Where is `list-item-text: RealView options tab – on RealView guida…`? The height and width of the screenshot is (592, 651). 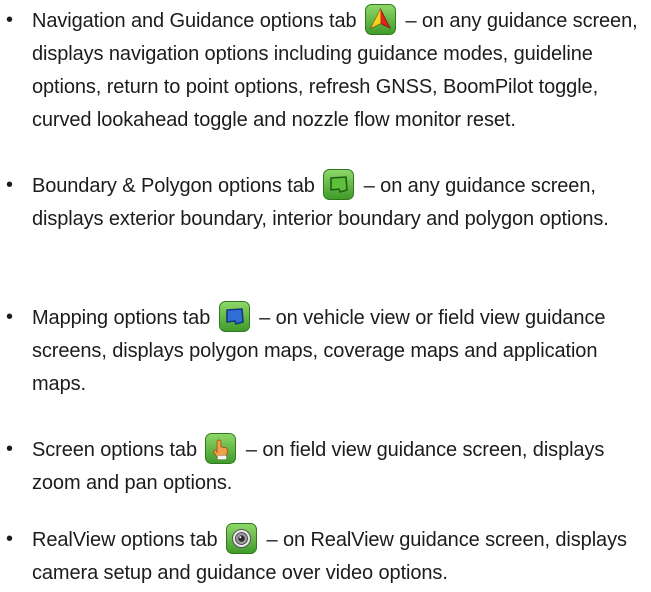
list-item-text: RealView options tab – on RealView guida… is located at coordinates (339, 556).